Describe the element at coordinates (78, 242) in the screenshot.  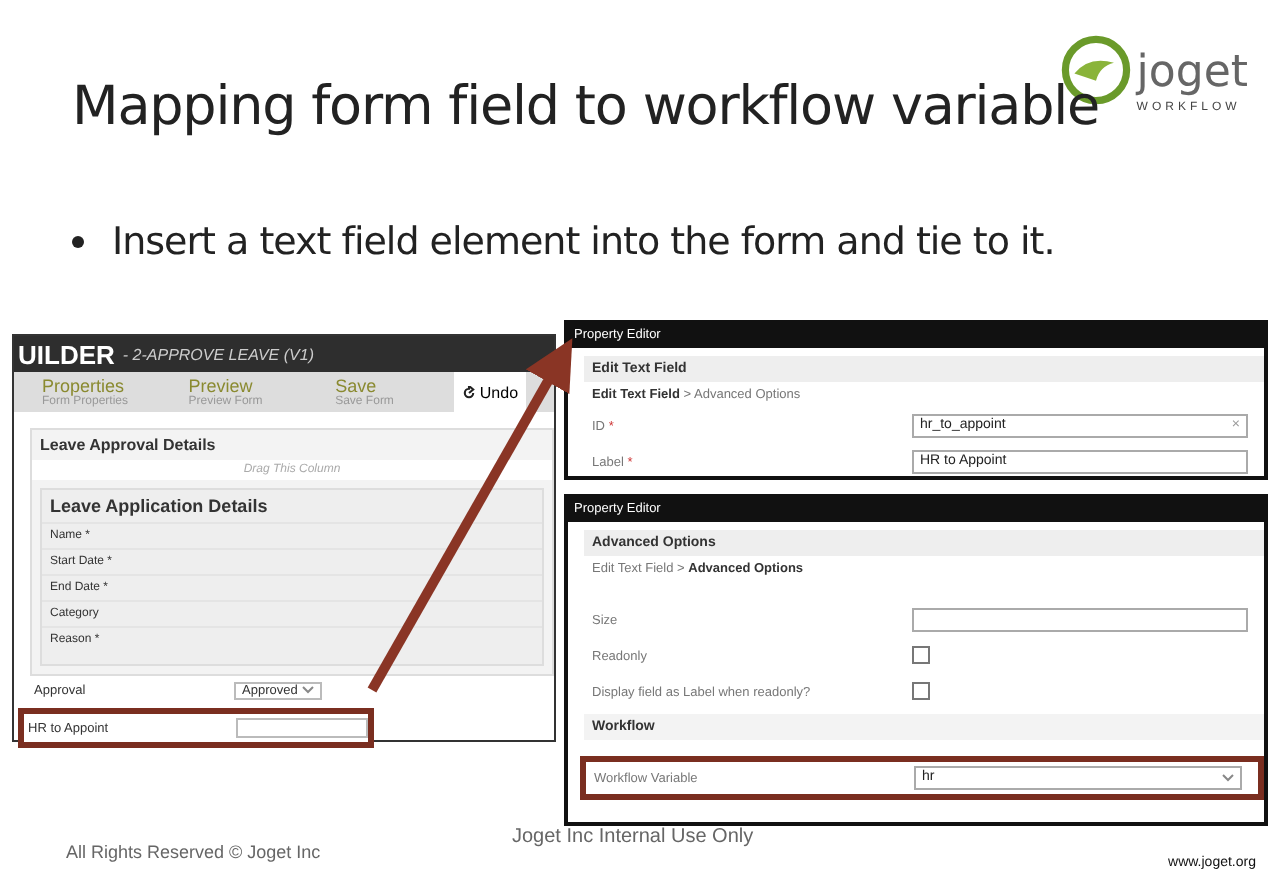
I see `bullet-icon` at that location.